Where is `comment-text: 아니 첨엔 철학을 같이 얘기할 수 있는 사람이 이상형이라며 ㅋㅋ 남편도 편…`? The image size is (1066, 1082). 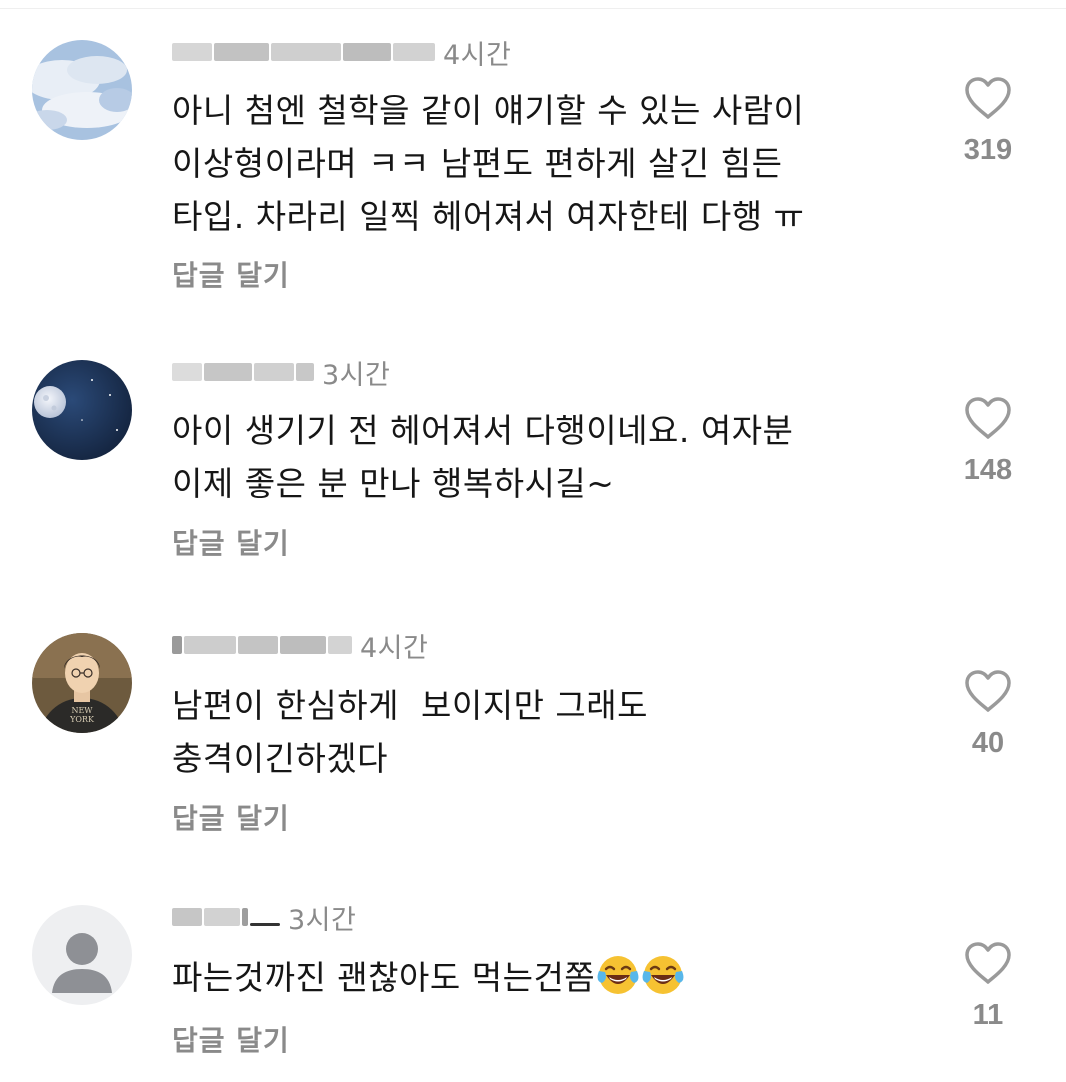 comment-text: 아니 첨엔 철학을 같이 얘기할 수 있는 사람이 이상형이라며 ㅋㅋ 남편도 편… is located at coordinates (488, 163).